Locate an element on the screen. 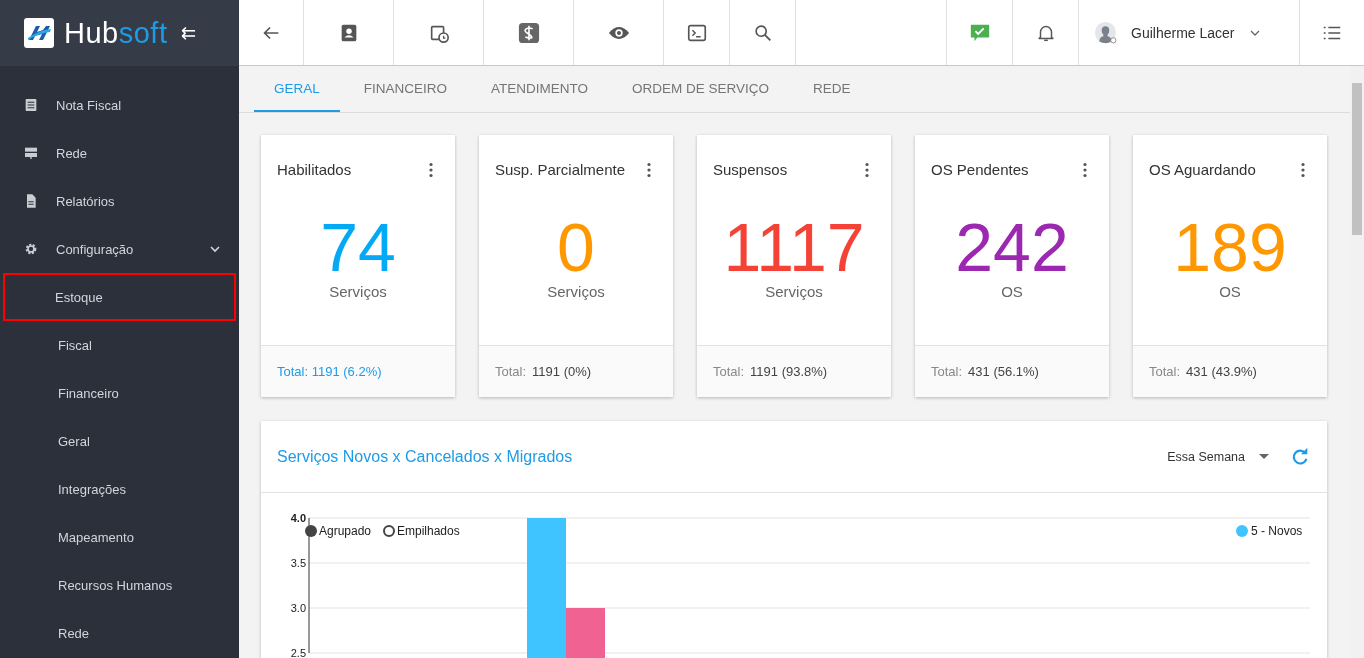  sidebar-subitem: Estoque is located at coordinates (119, 297).